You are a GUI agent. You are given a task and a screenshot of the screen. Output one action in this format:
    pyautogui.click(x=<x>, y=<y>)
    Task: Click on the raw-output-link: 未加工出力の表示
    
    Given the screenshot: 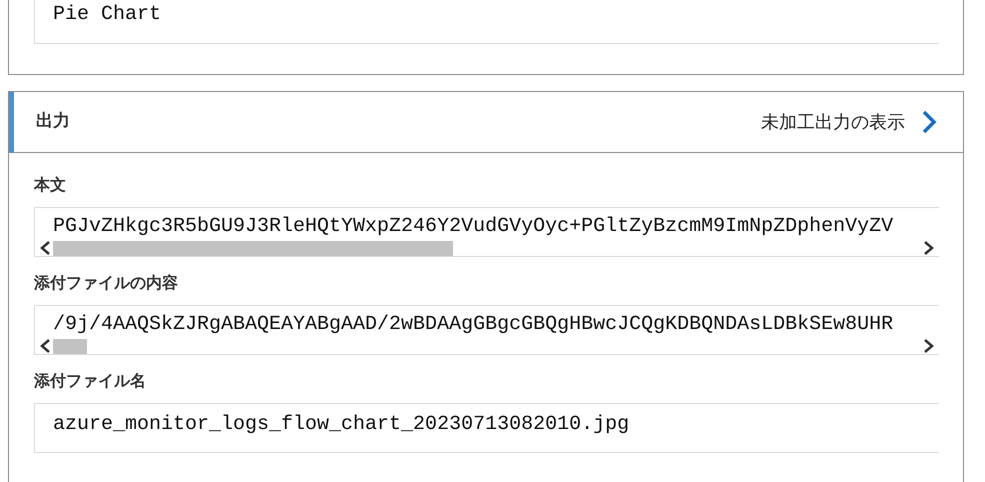 What is the action you would take?
    pyautogui.click(x=849, y=122)
    